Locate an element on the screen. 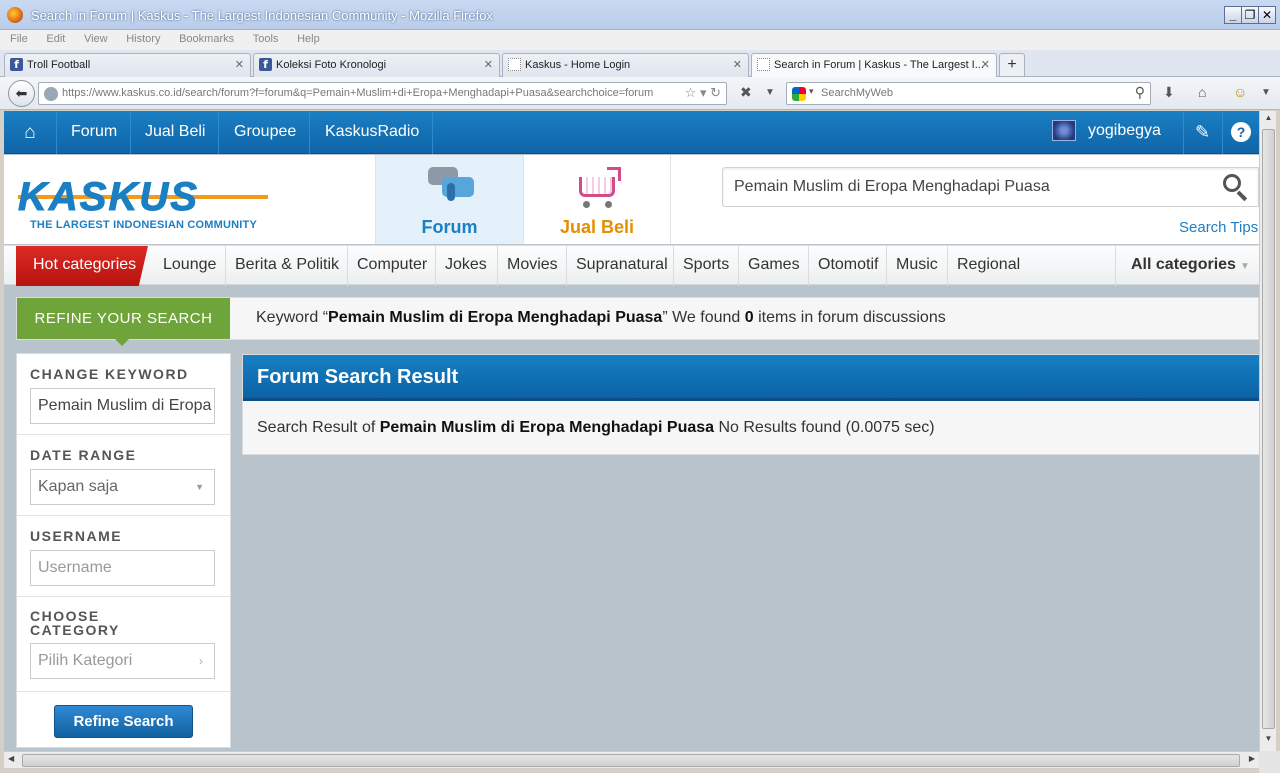 This screenshot has height=773, width=1280. category-movies: Movies is located at coordinates (532, 266).